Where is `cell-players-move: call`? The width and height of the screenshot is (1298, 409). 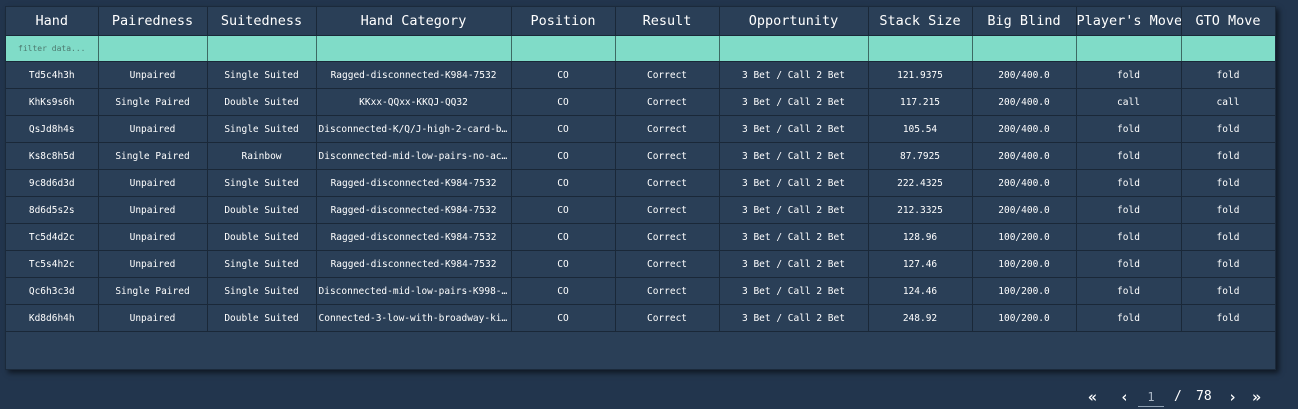 cell-players-move: call is located at coordinates (1129, 102).